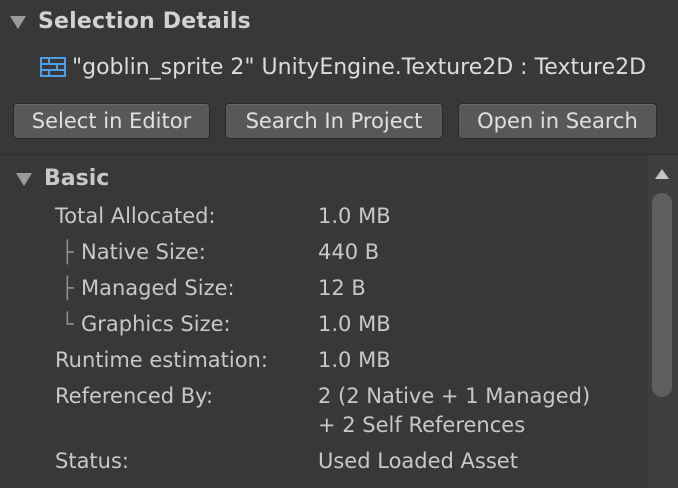  Describe the element at coordinates (92, 461) in the screenshot. I see `property-label: Status:` at that location.